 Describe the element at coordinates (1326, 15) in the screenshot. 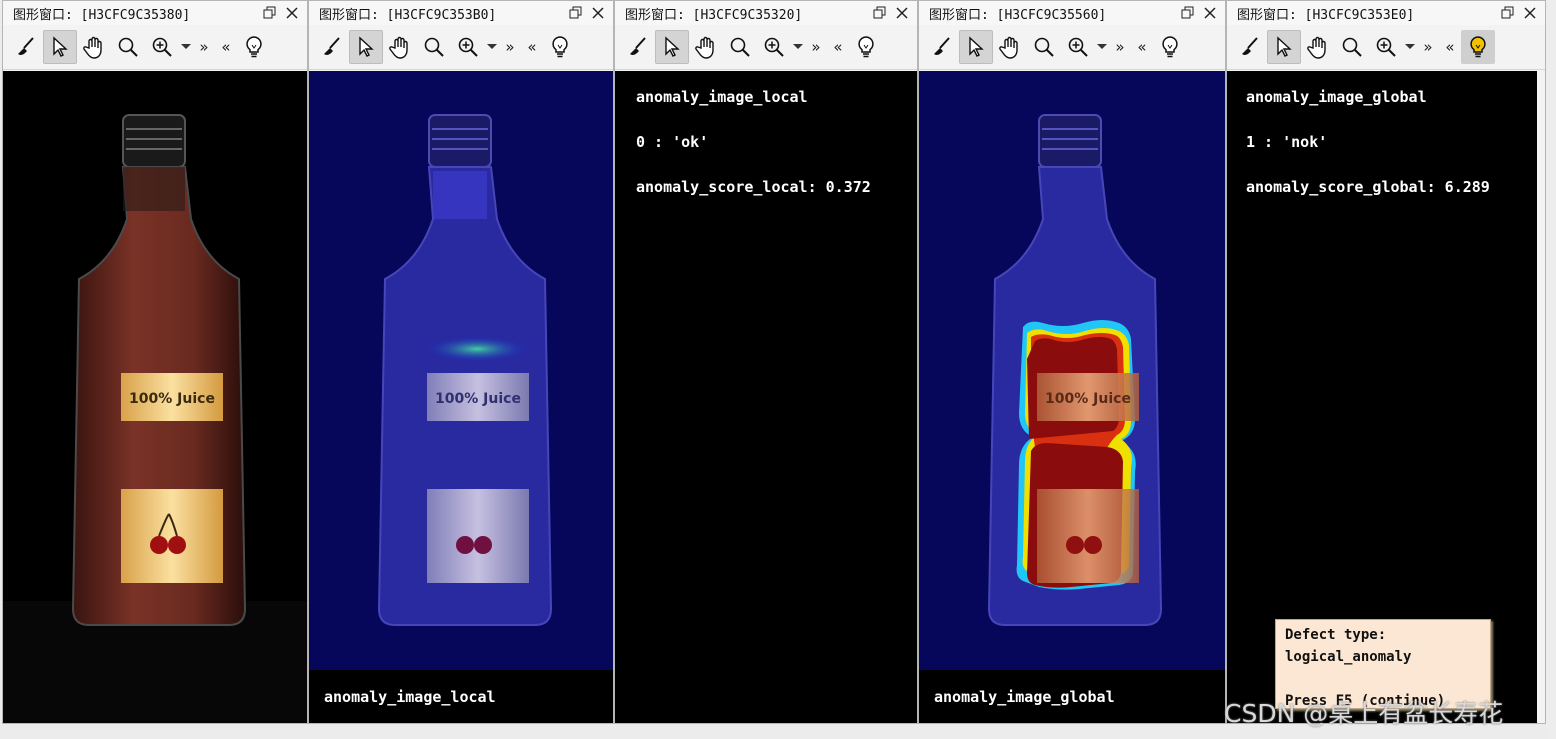

I see `window-title: 图形窗口: [H3CFC9C353E0]` at that location.